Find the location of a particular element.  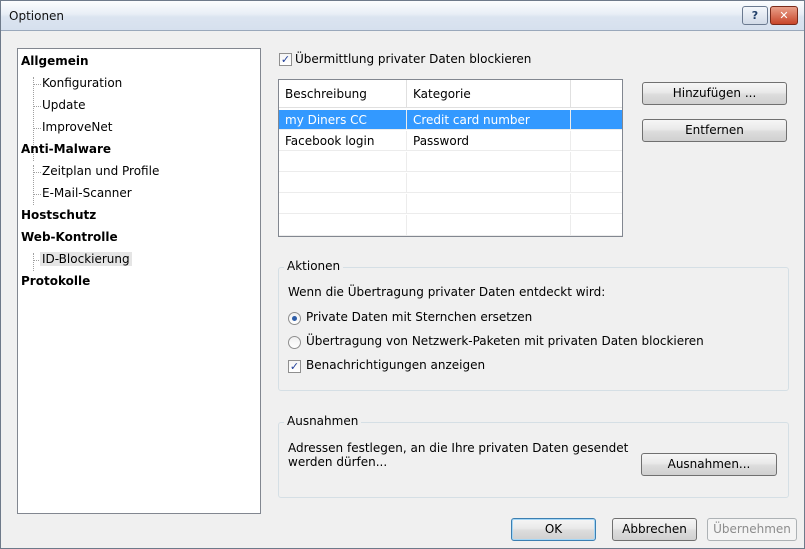

radio-replace-label: Private Daten mit Sternchen ersetzen is located at coordinates (419, 317).